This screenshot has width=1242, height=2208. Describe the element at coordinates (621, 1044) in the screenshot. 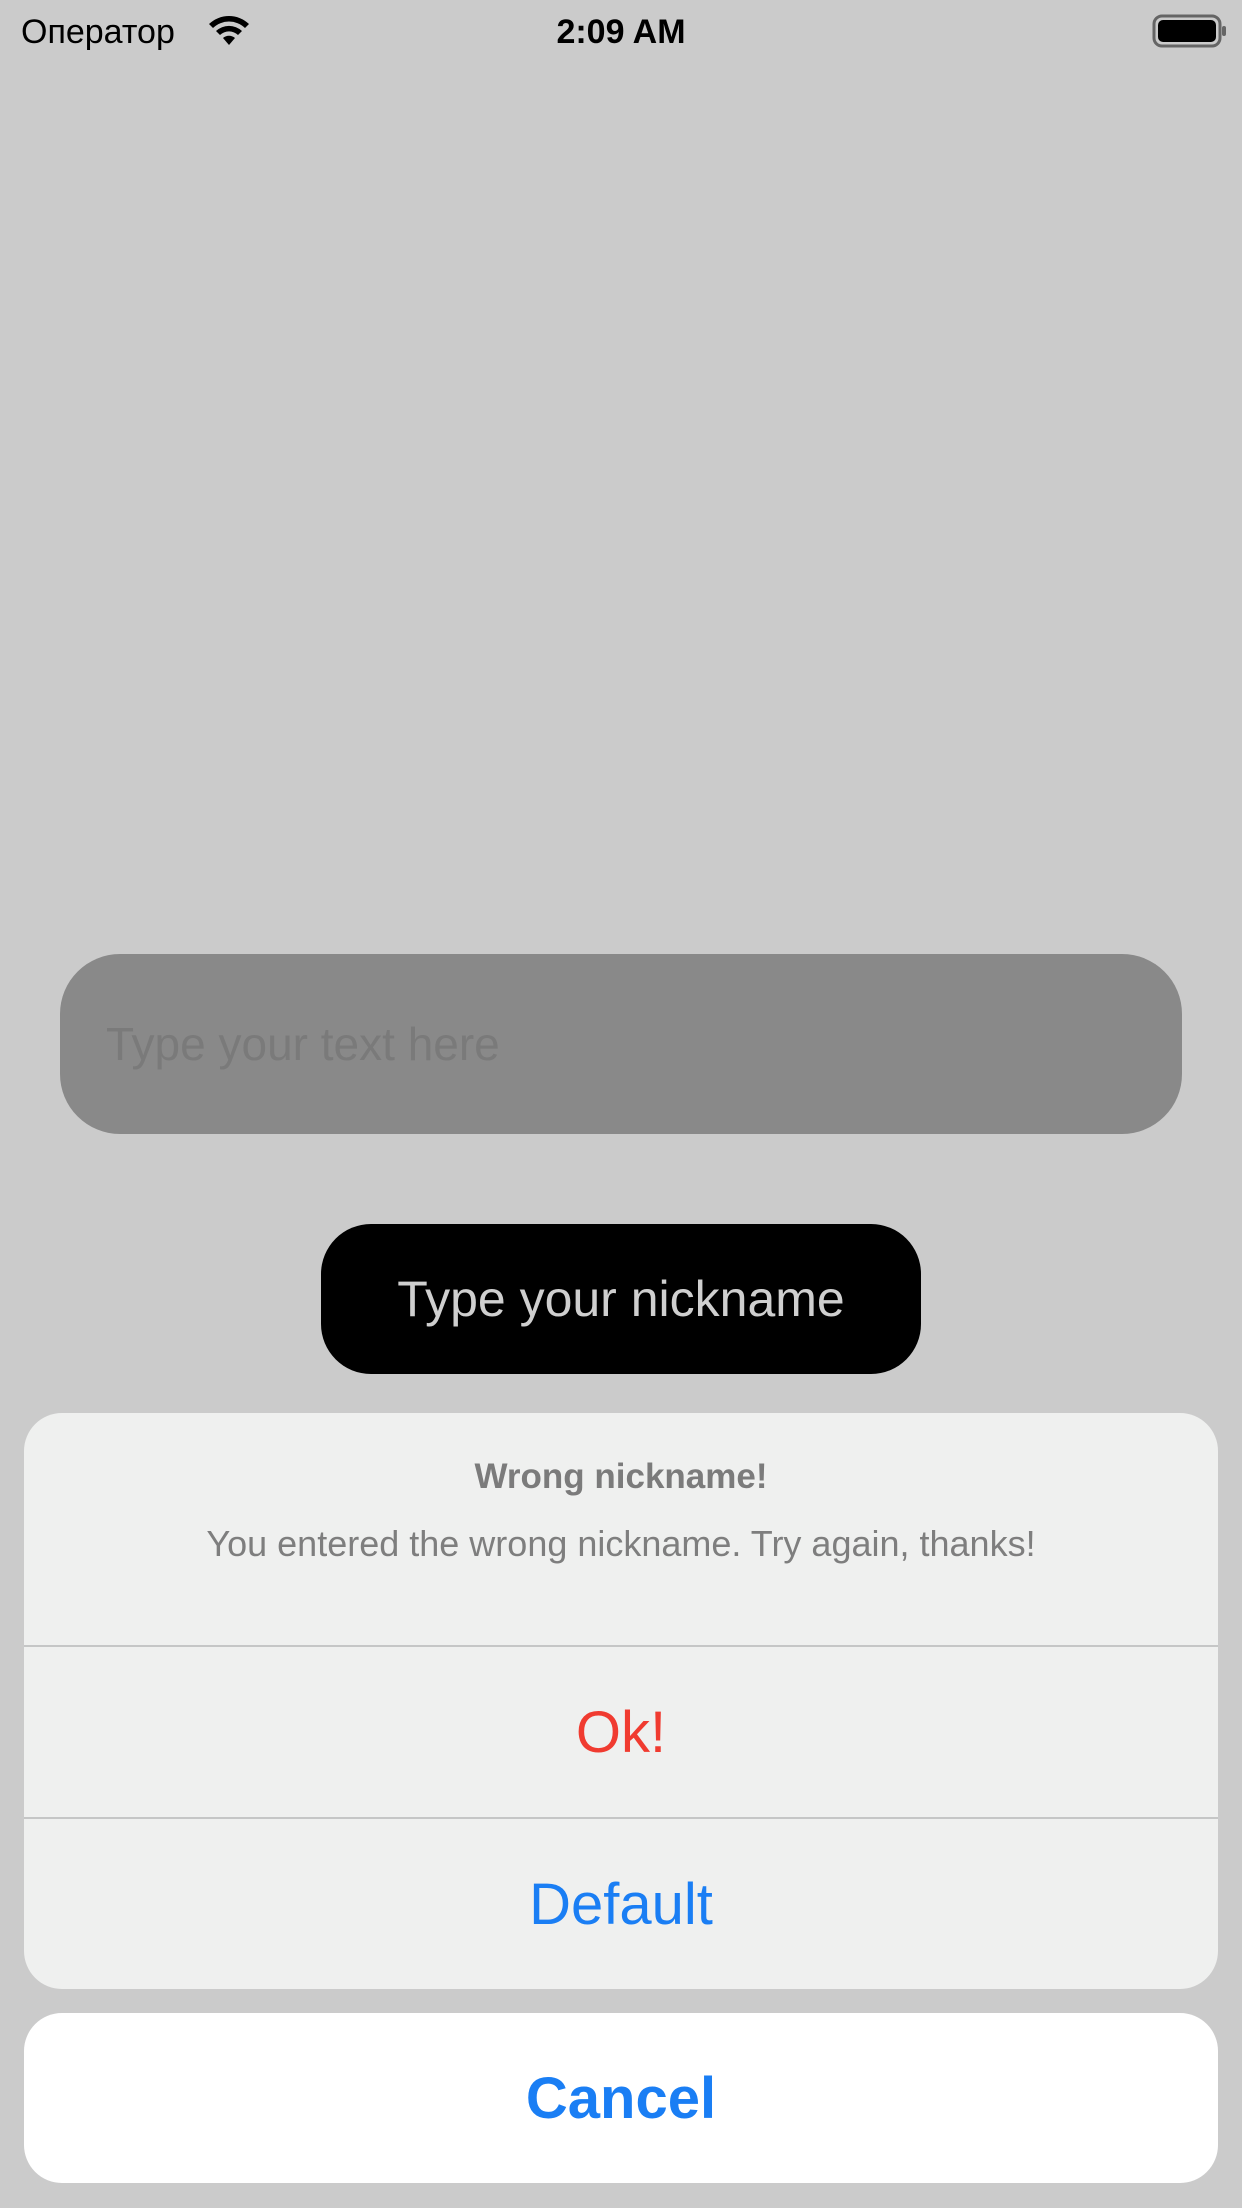

I see `text-input` at that location.